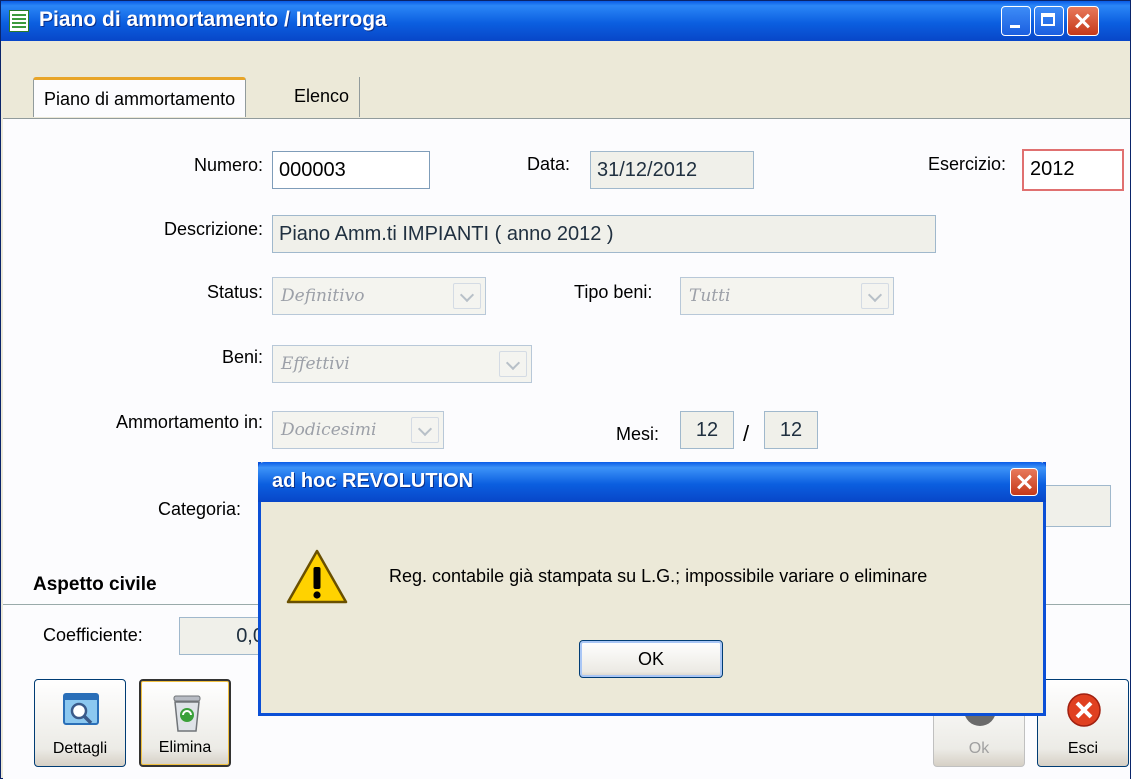 This screenshot has height=779, width=1131. What do you see at coordinates (379, 296) in the screenshot?
I see `status-select: Definitivo` at bounding box center [379, 296].